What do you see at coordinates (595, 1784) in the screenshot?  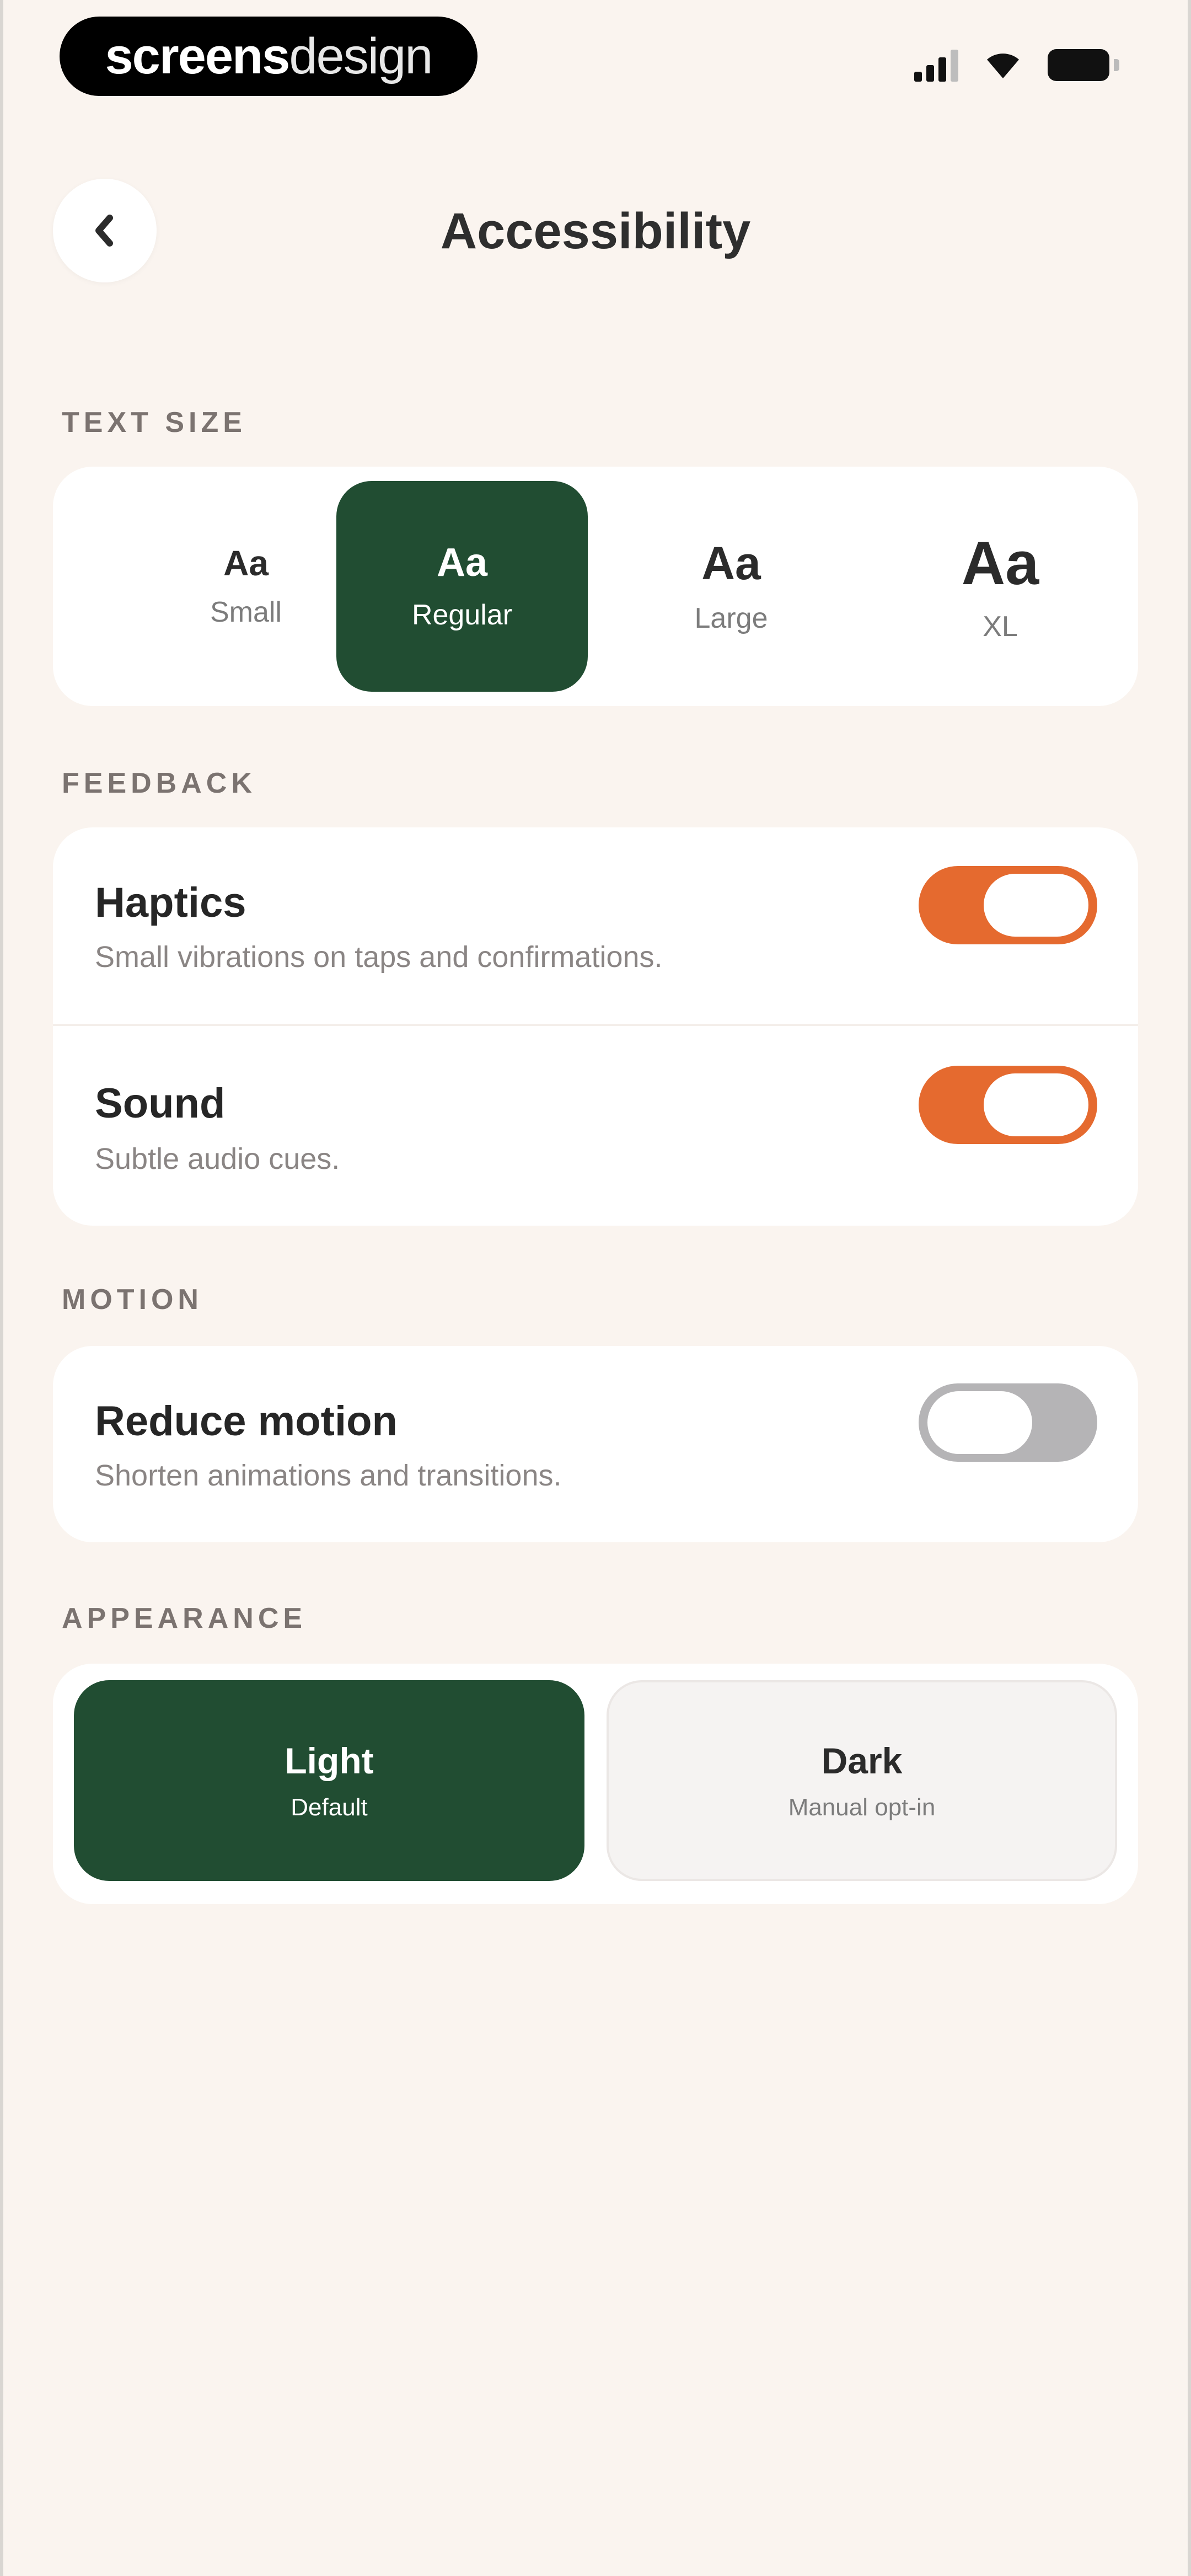 I see `appearance-card: Light Default Dark Manual opt-in` at bounding box center [595, 1784].